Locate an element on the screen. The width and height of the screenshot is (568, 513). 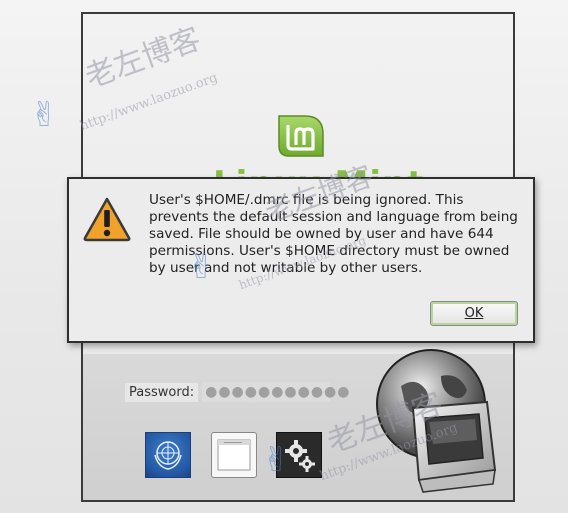
warning-icon is located at coordinates (107, 219).